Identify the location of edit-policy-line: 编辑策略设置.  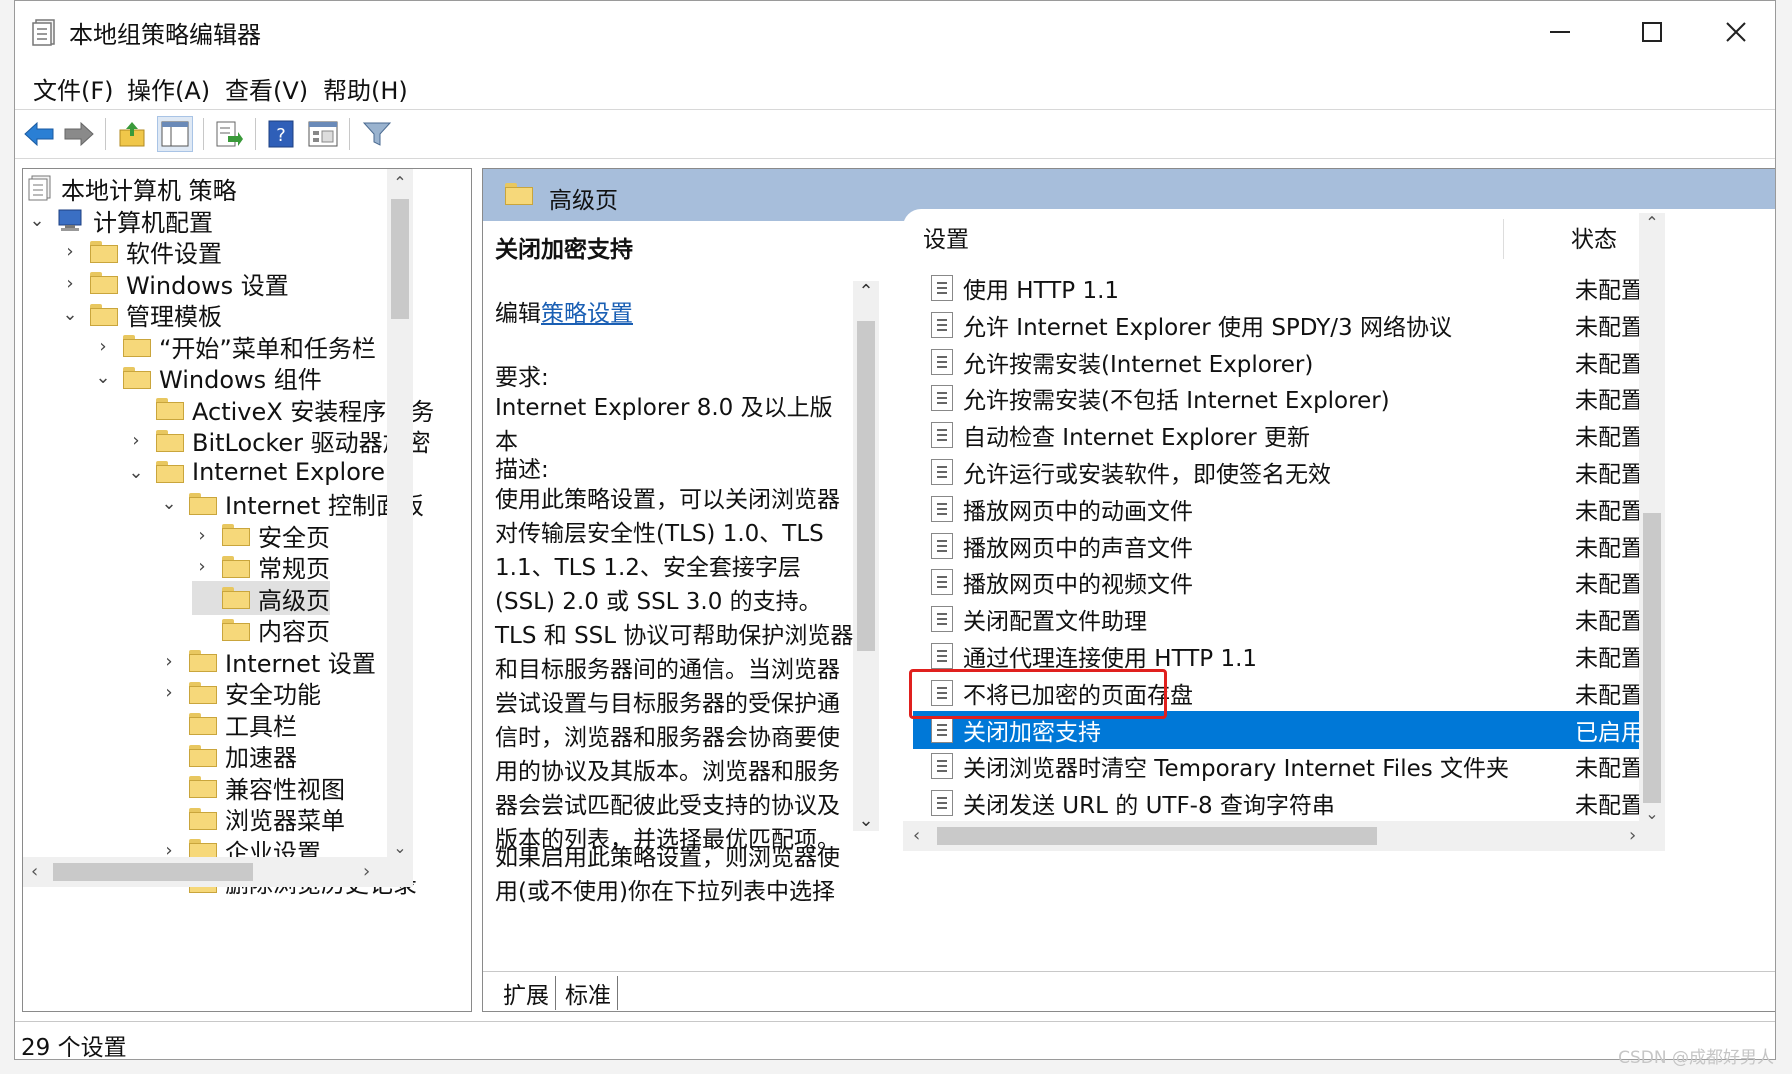
(675, 314).